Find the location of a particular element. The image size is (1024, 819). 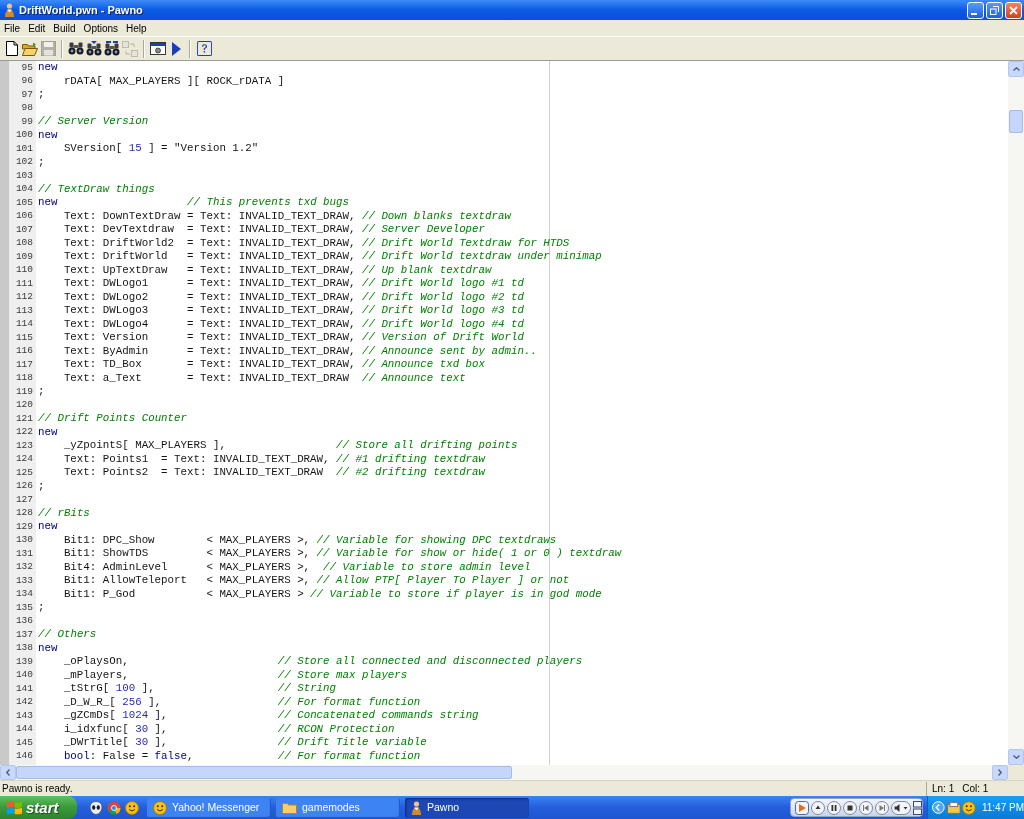

tray-app-icon is located at coordinates (953, 807).